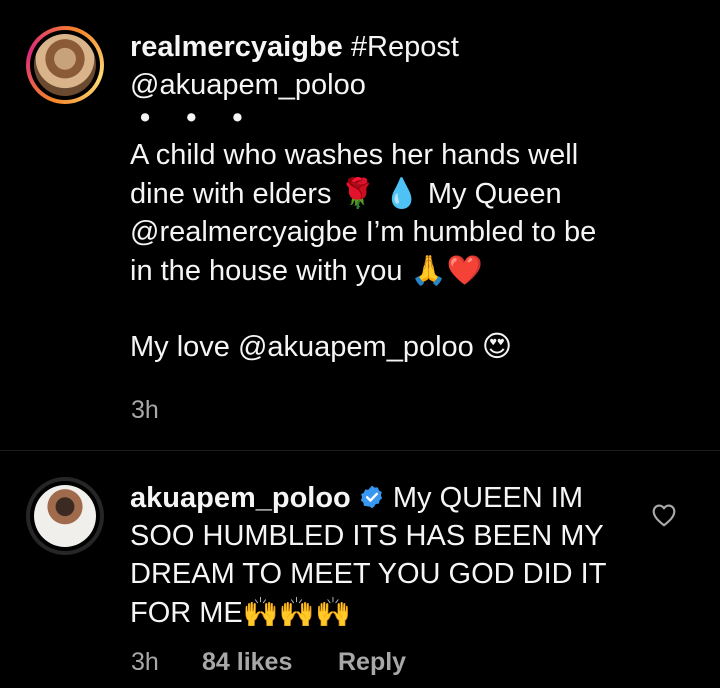  Describe the element at coordinates (297, 612) in the screenshot. I see `raised-hands-icon: 🙌🙌🙌` at that location.